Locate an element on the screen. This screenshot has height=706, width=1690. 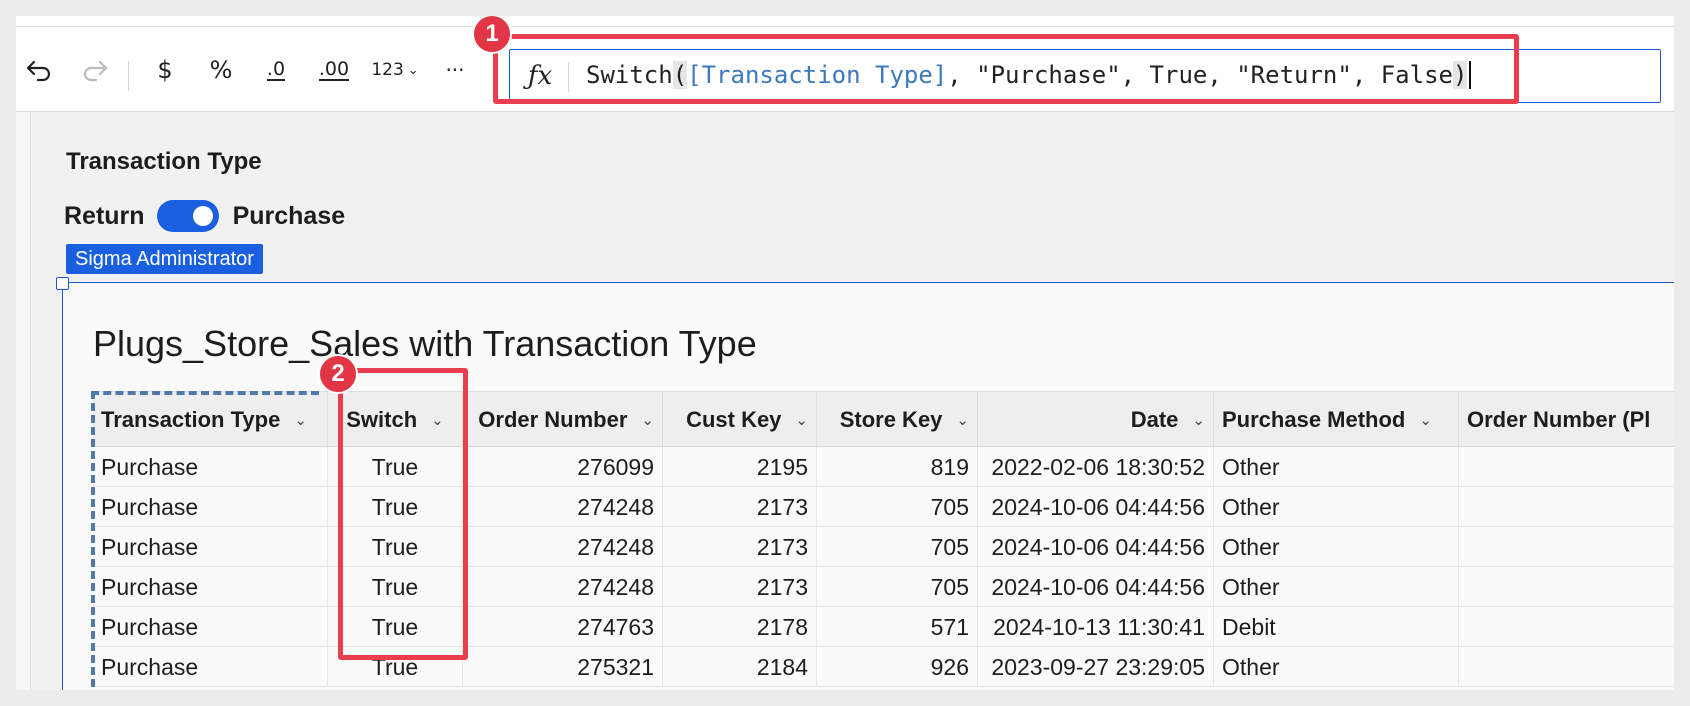
user-tag: Sigma Administrator is located at coordinates (164, 259).